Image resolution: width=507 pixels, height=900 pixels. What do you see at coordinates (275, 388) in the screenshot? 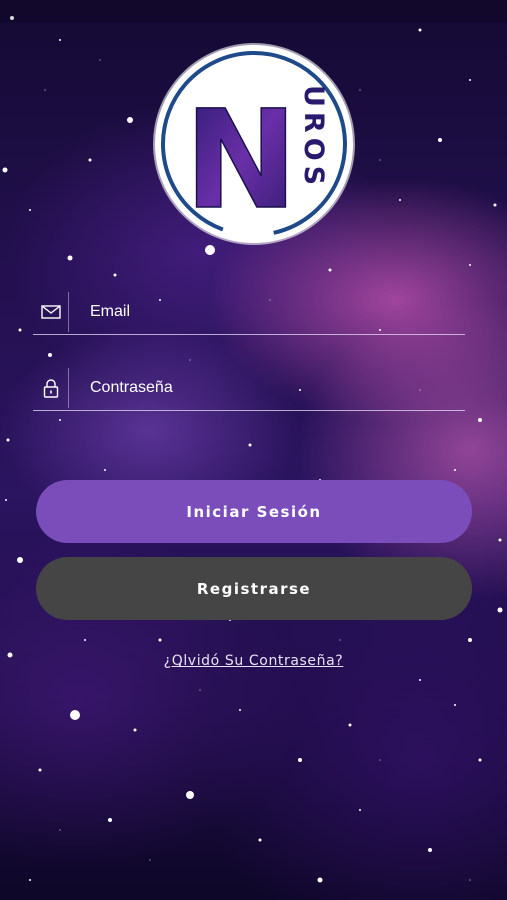
I see `password-input` at bounding box center [275, 388].